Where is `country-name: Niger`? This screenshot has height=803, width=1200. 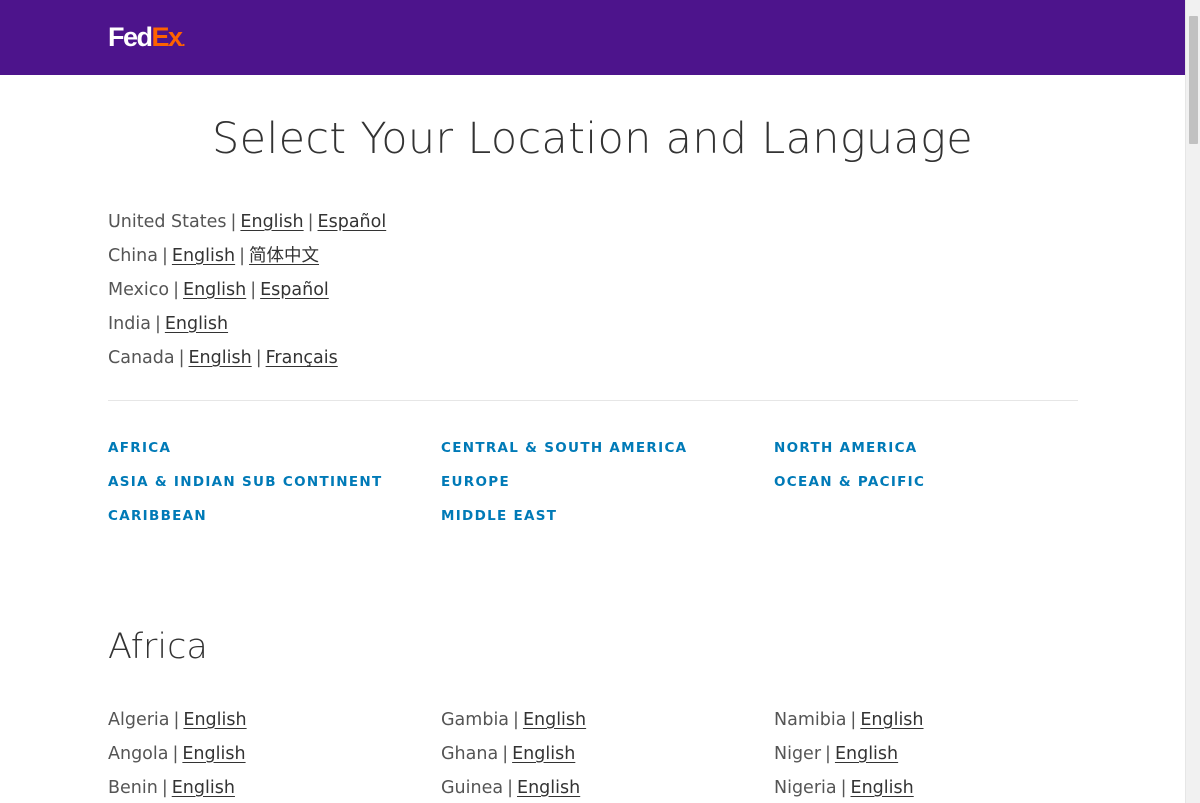 country-name: Niger is located at coordinates (798, 754).